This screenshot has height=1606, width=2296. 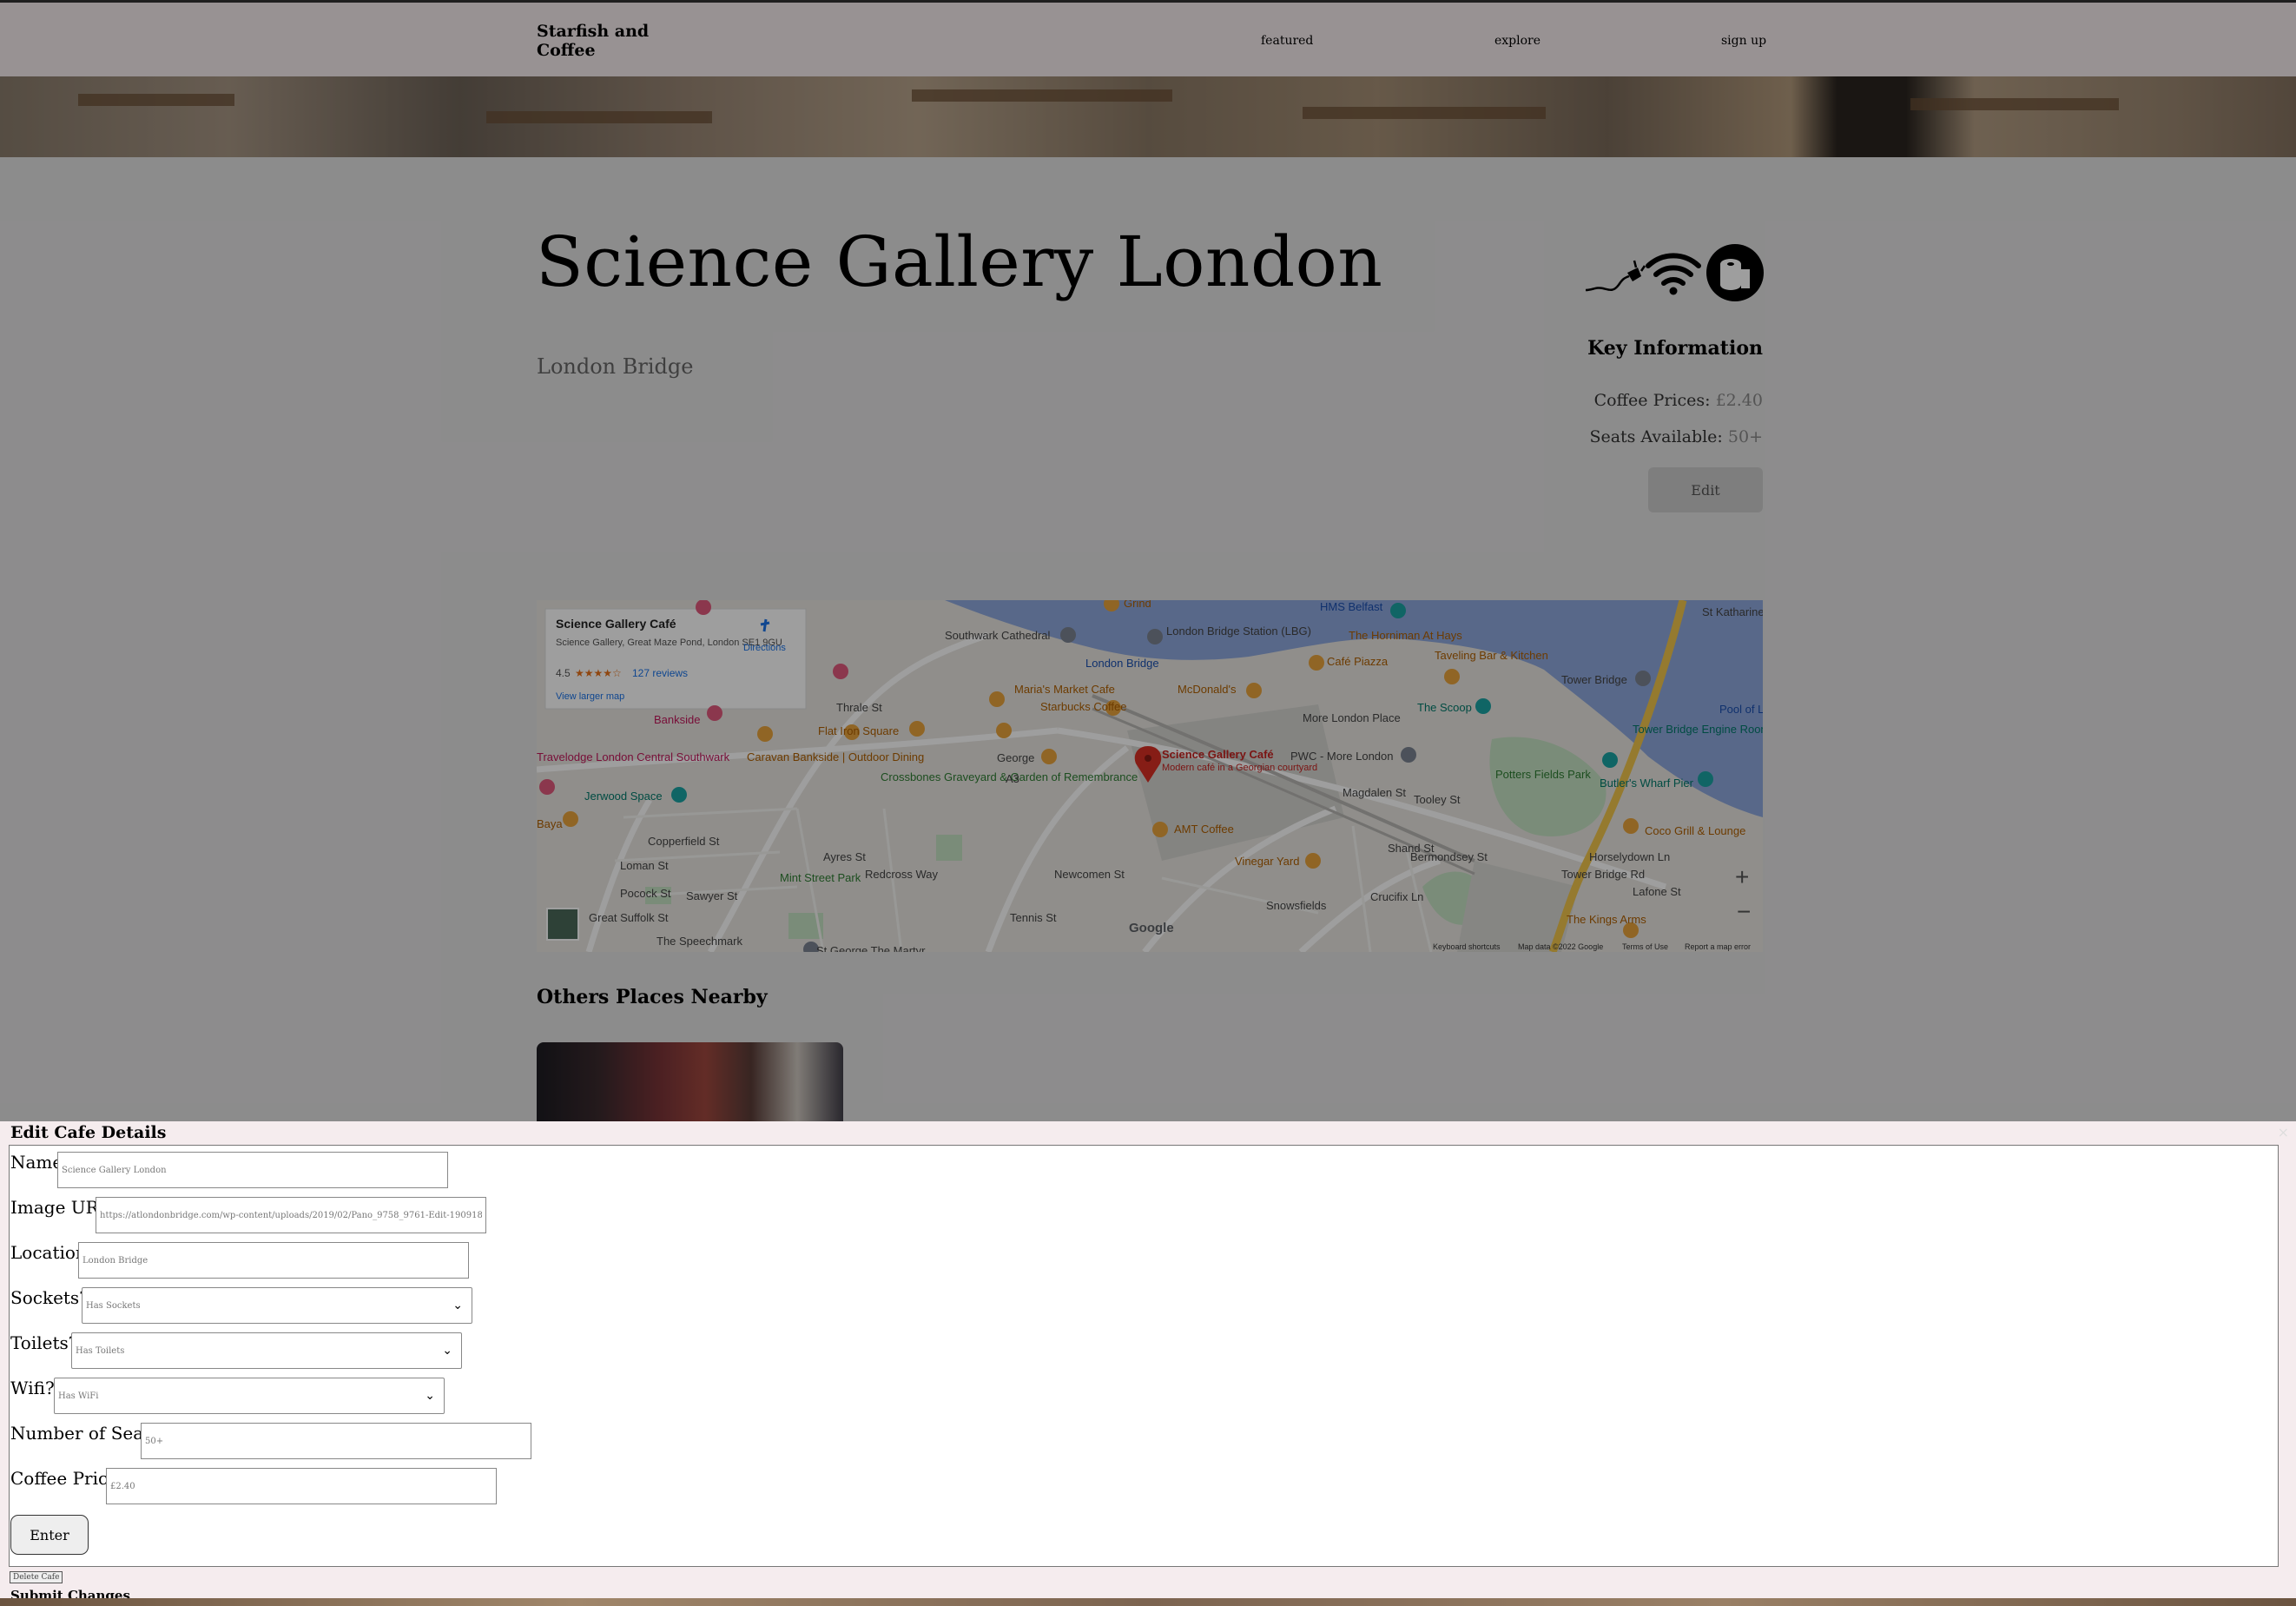 I want to click on toilets-selected: Has Toilets, so click(x=100, y=1350).